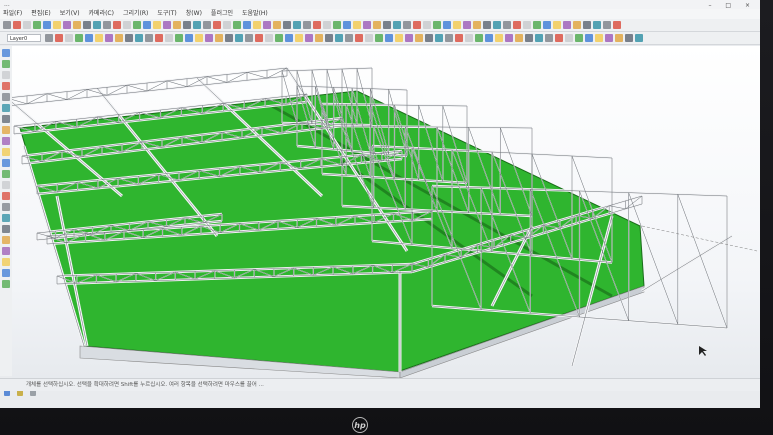 The height and width of the screenshot is (435, 773). What do you see at coordinates (135, 14) in the screenshot?
I see `menu-item-draw: 그리기(R)` at bounding box center [135, 14].